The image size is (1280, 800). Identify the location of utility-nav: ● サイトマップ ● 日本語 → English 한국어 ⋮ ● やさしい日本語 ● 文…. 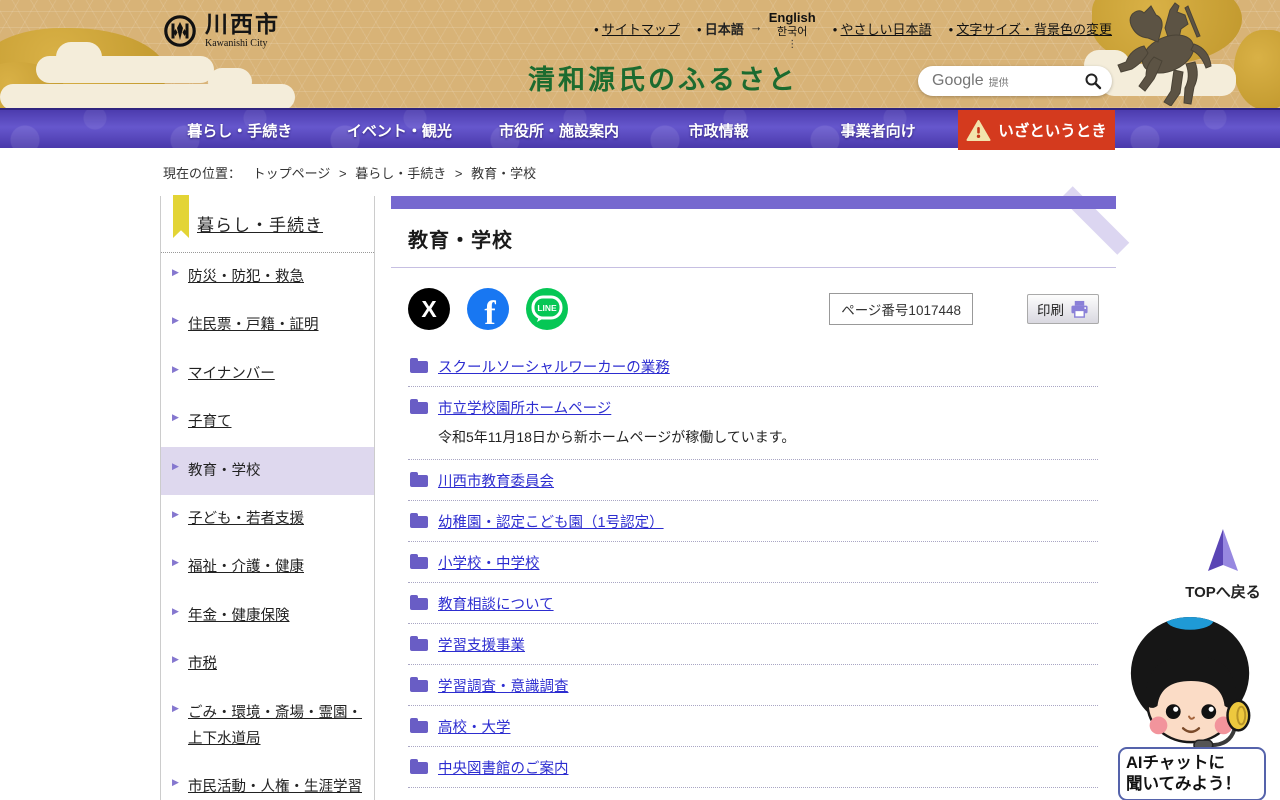
(853, 30).